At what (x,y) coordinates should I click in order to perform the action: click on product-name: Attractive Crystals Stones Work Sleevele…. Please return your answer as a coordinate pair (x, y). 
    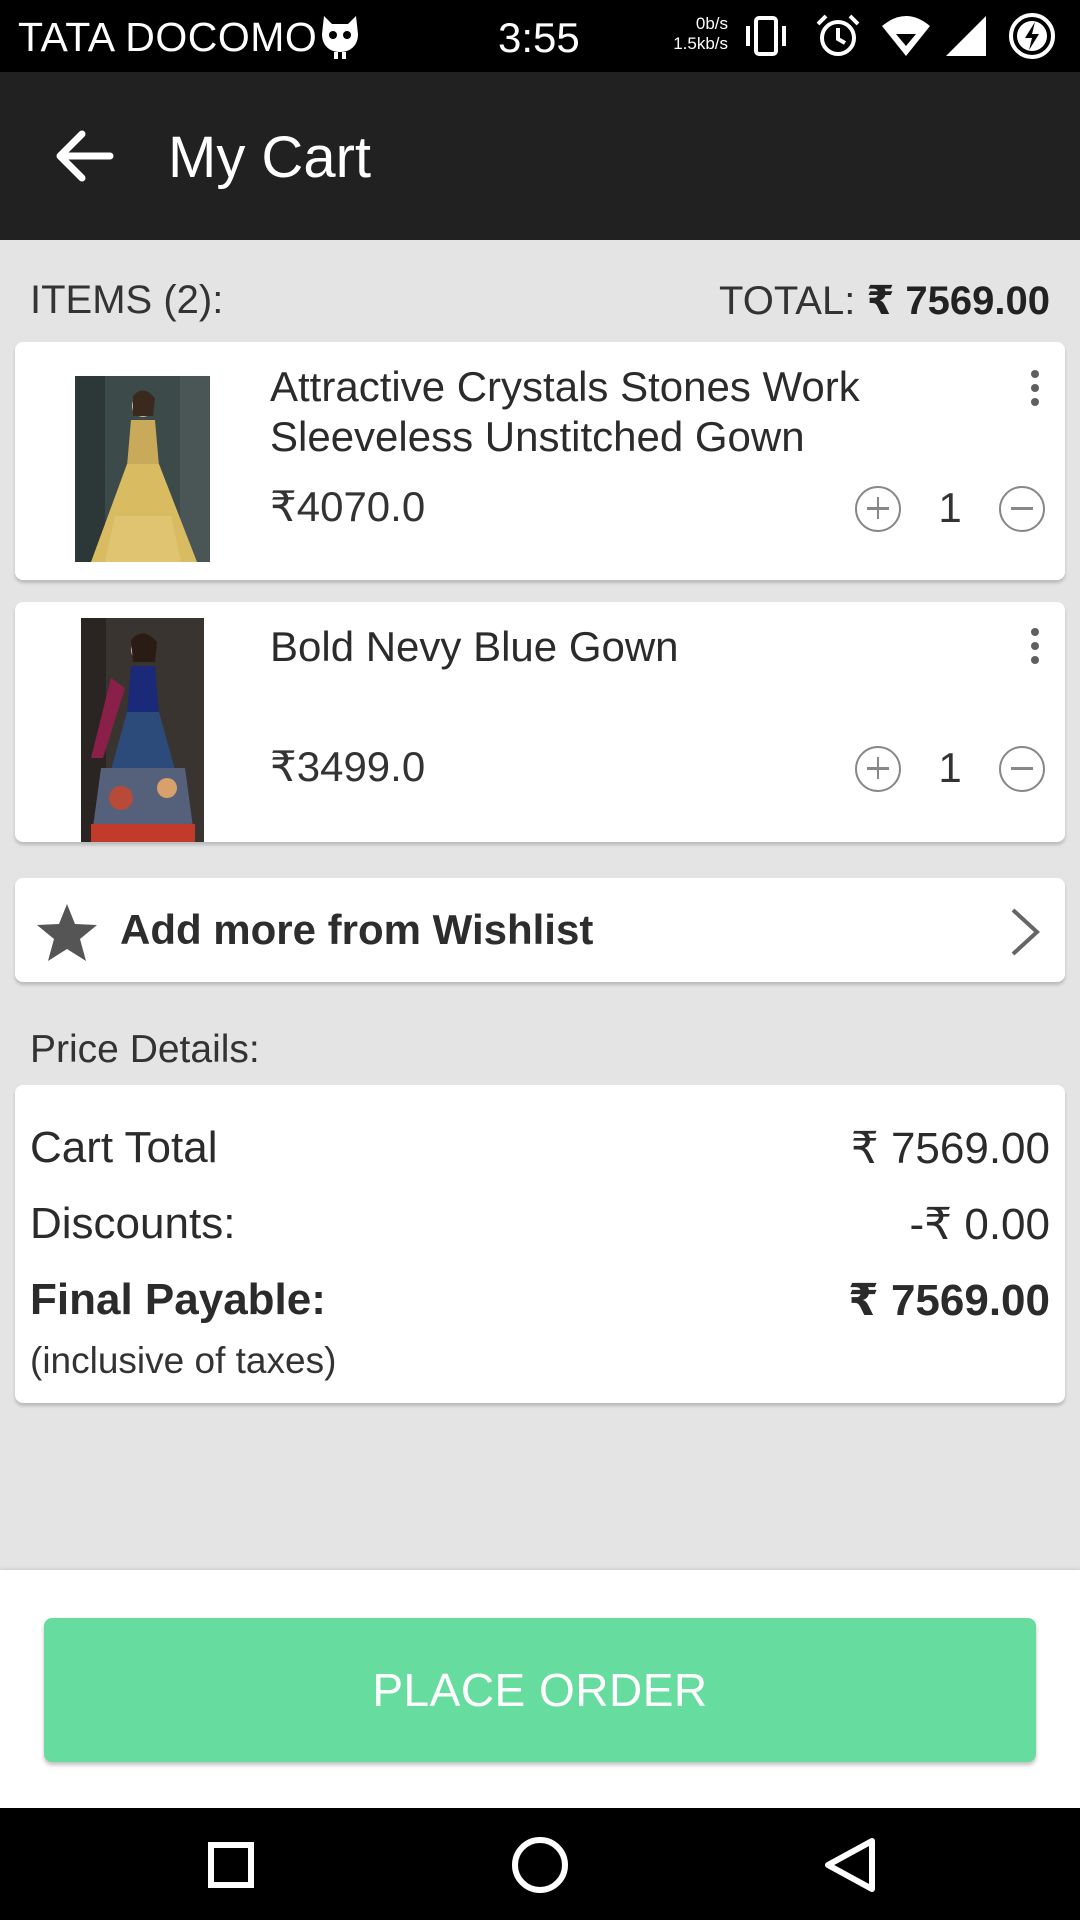
    Looking at the image, I should click on (620, 412).